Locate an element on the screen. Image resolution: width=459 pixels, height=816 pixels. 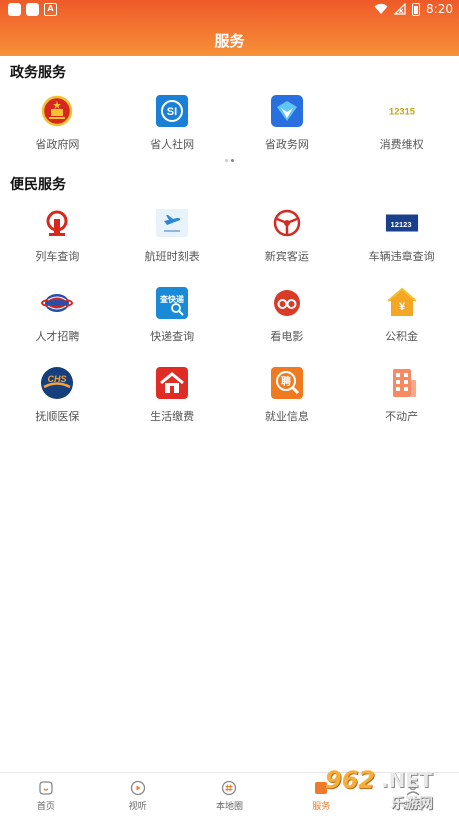
service-label: 省政府网 is located at coordinates (57, 144).